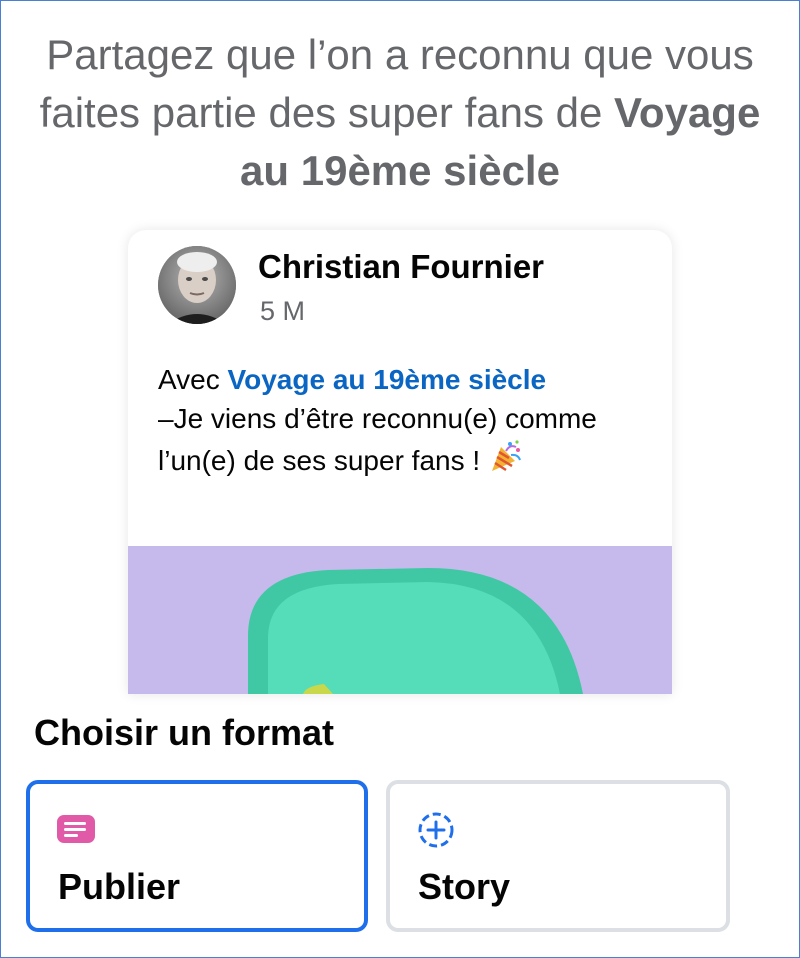 The width and height of the screenshot is (800, 958). What do you see at coordinates (76, 831) in the screenshot?
I see `post-icon` at bounding box center [76, 831].